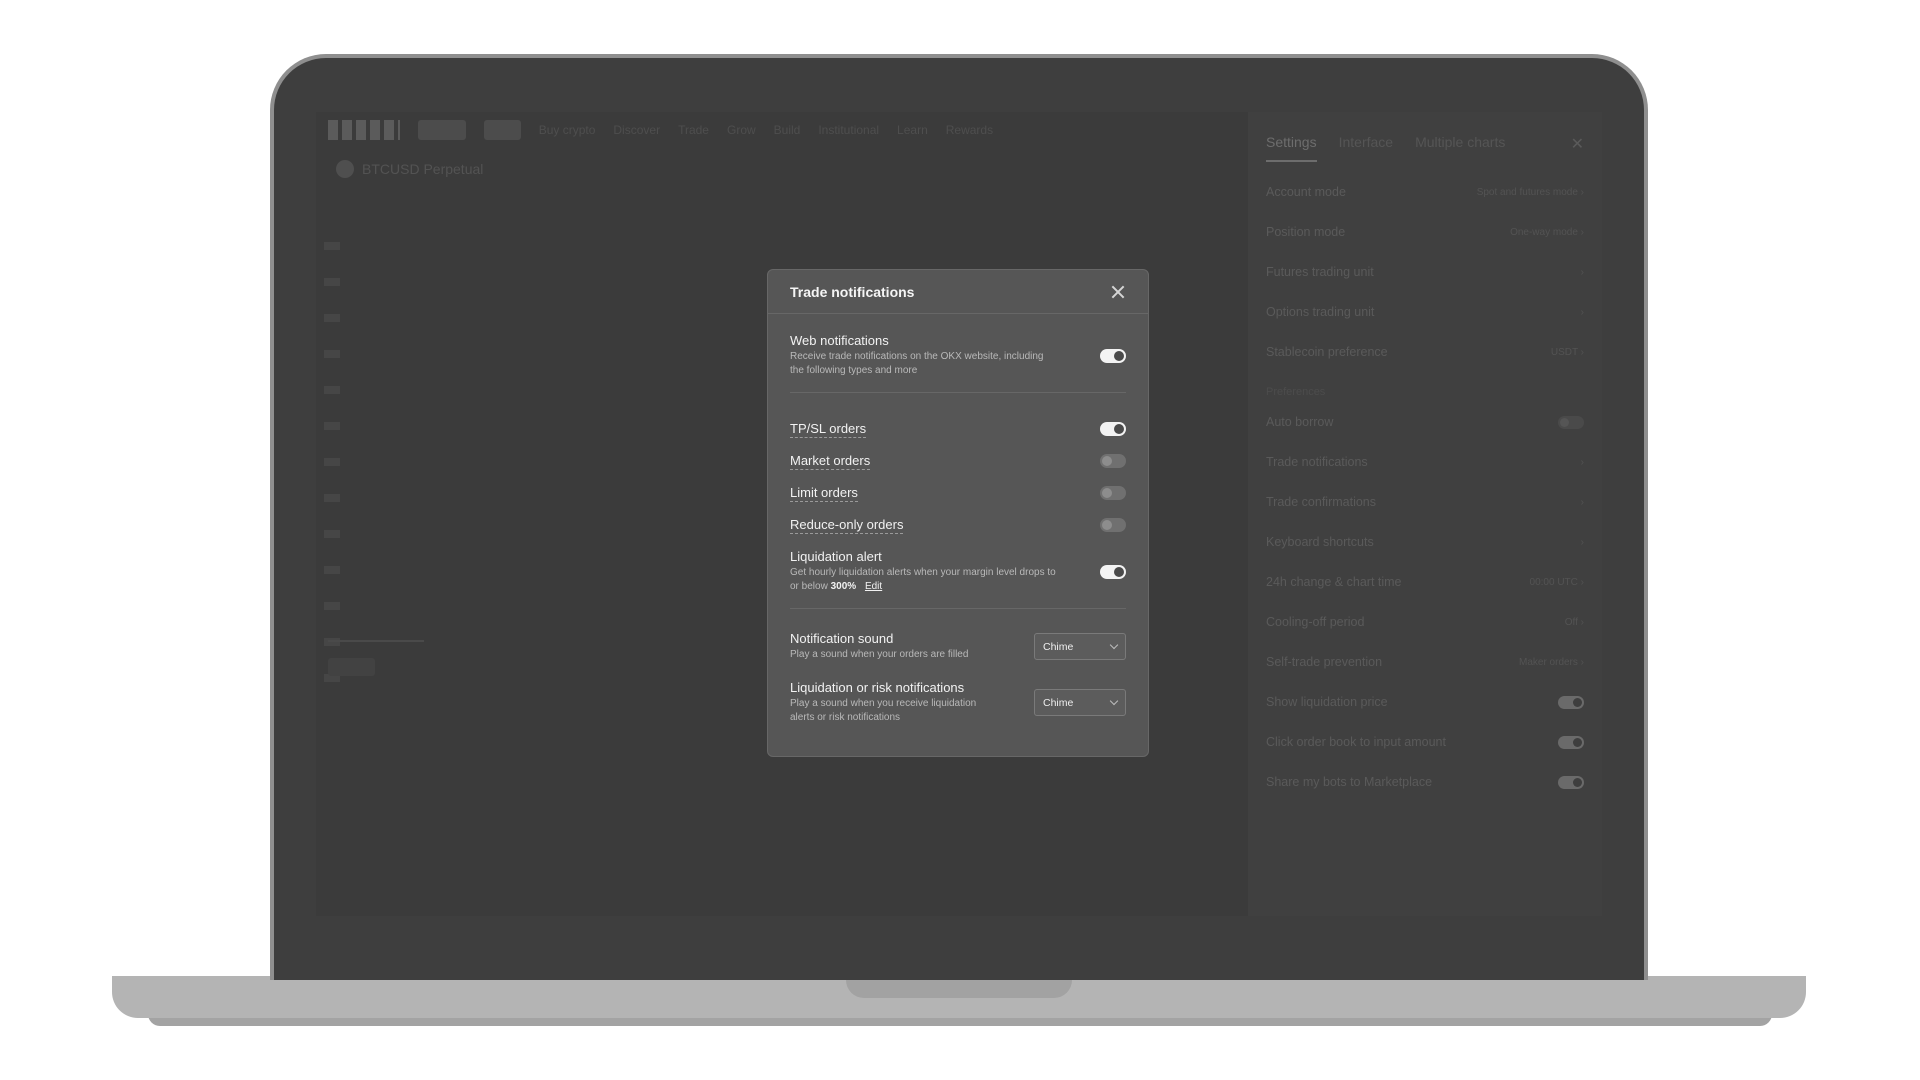  I want to click on nav-item: Discover, so click(636, 130).